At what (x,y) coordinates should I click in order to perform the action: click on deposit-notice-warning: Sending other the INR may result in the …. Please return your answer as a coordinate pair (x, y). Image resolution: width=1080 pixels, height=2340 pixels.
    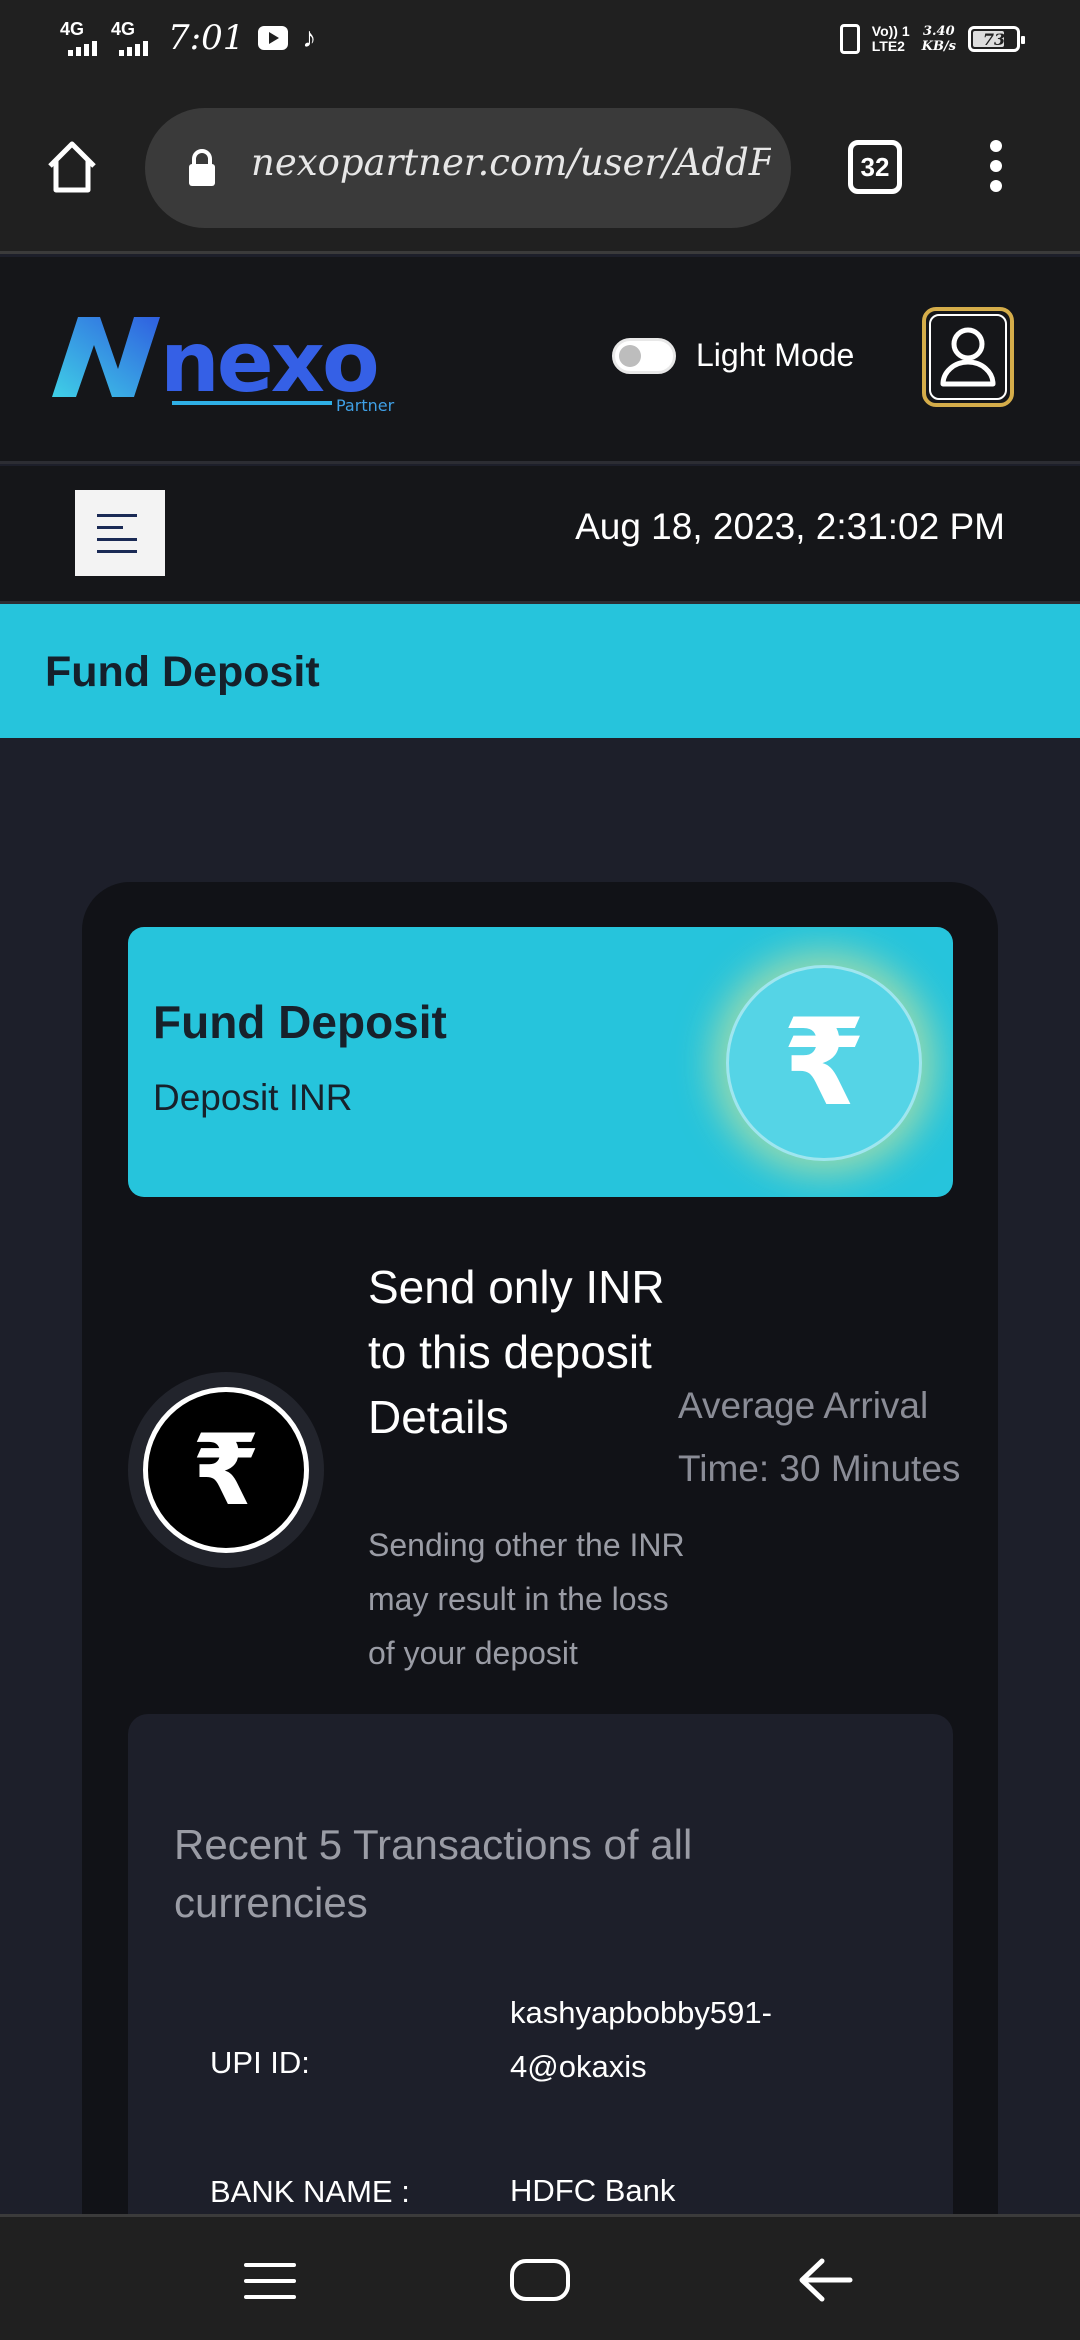
    Looking at the image, I should click on (526, 1599).